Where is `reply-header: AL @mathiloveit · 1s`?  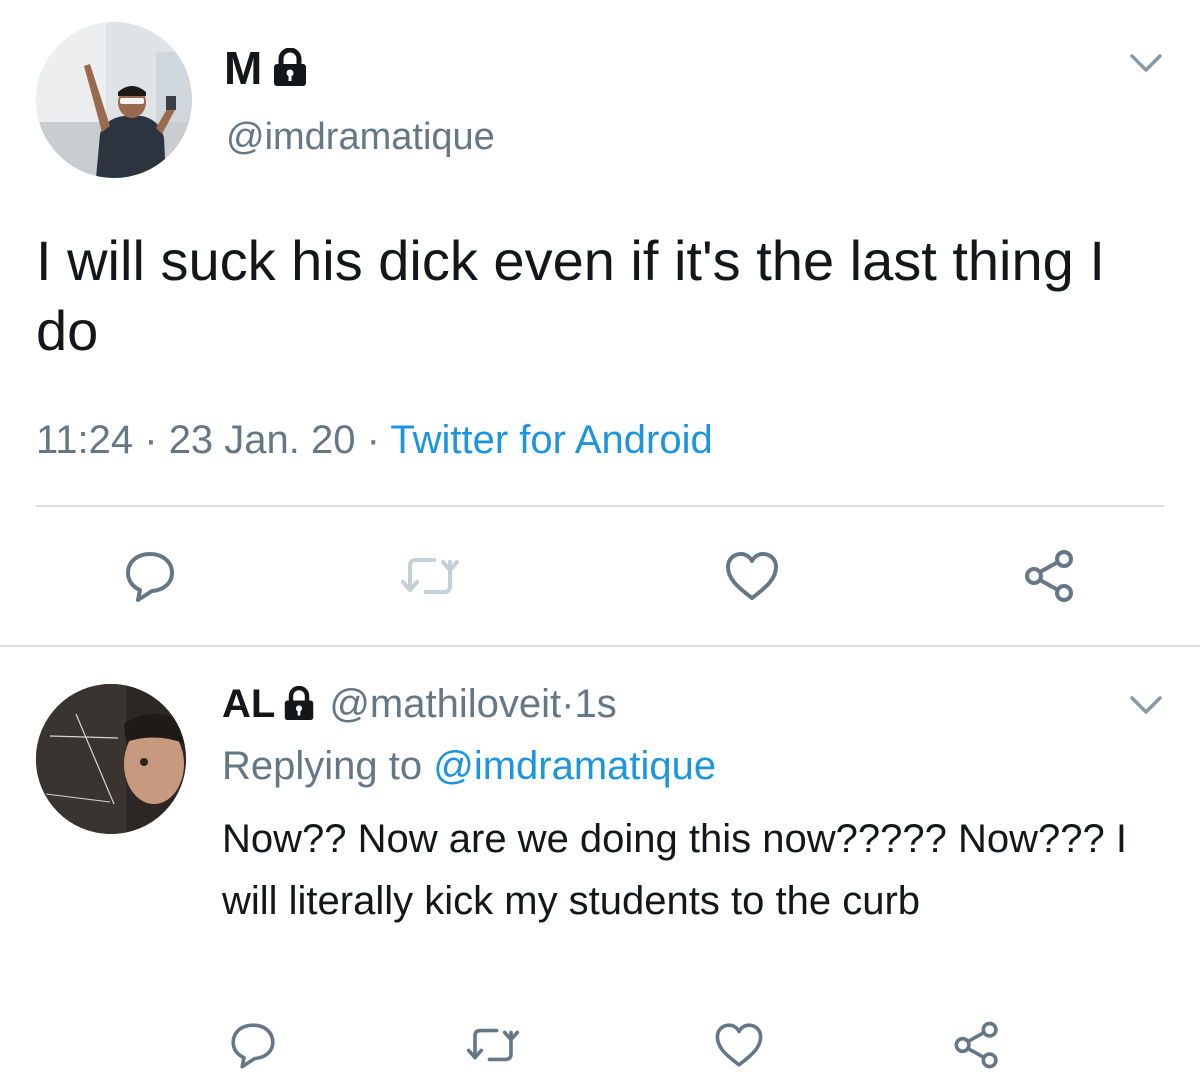 reply-header: AL @mathiloveit · 1s is located at coordinates (419, 704).